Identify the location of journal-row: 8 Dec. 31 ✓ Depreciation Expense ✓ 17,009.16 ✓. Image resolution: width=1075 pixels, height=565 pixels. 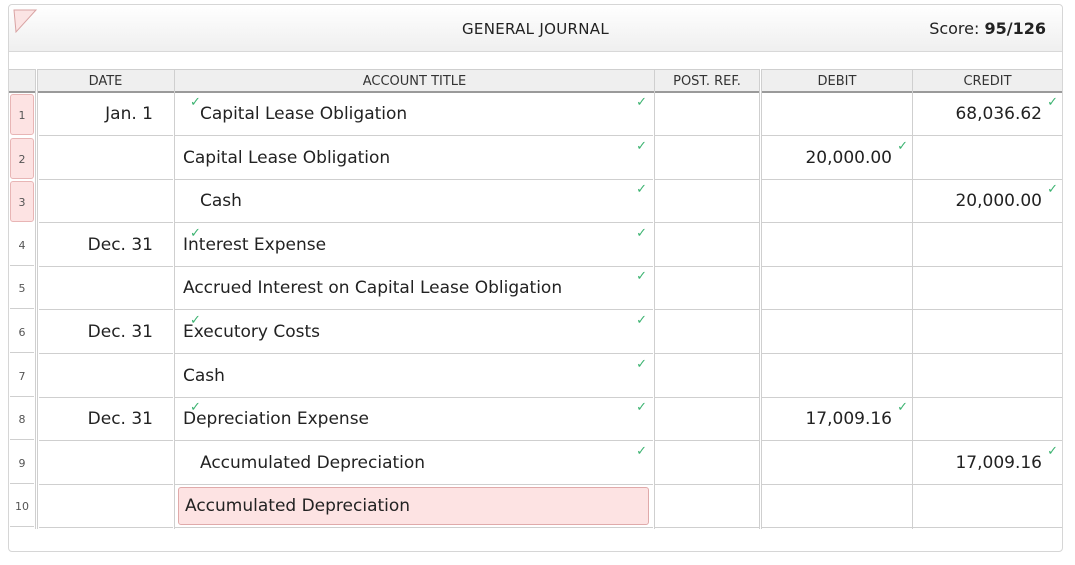
(535, 420).